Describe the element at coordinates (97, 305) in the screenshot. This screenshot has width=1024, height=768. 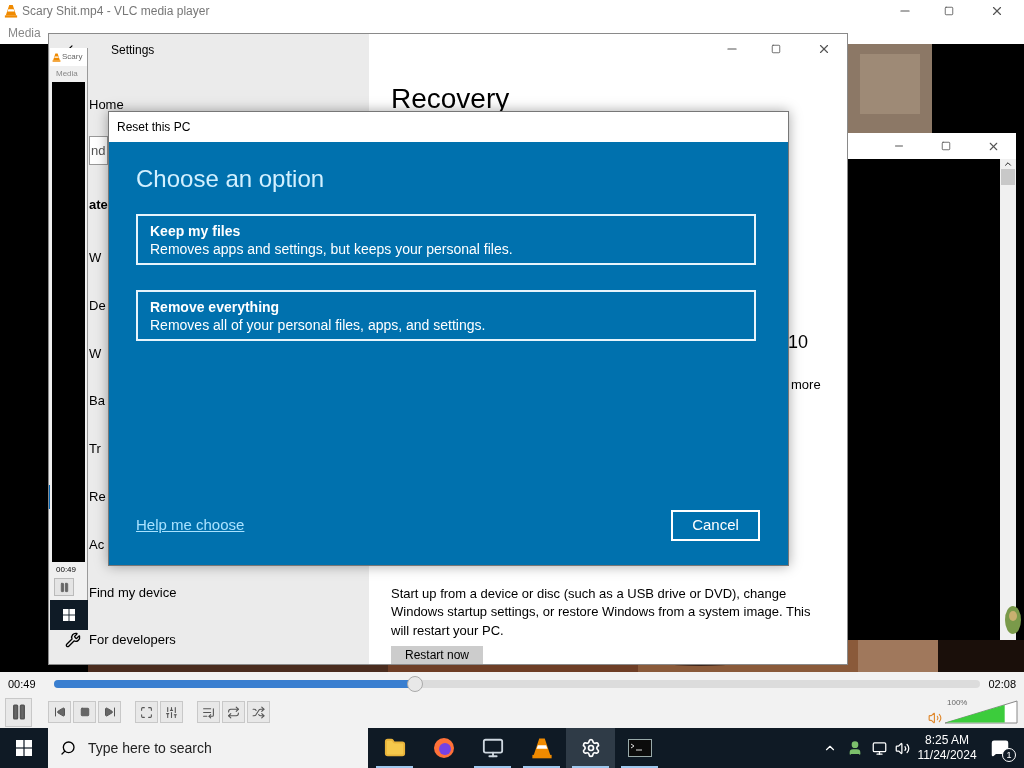
I see `sidebar-item: De` at that location.